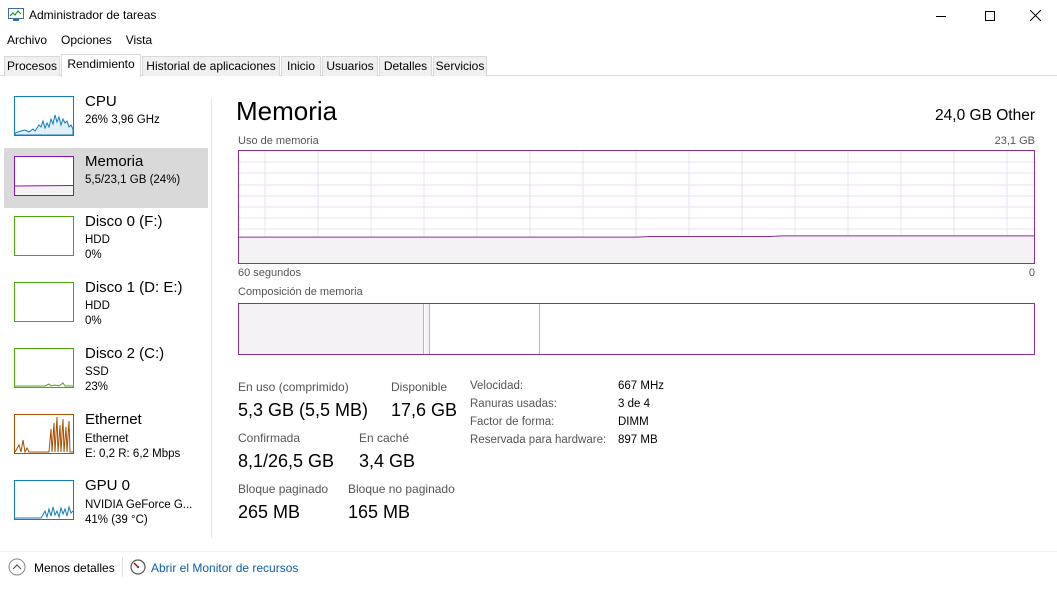 The width and height of the screenshot is (1057, 592). I want to click on memory-composition-bar, so click(636, 329).